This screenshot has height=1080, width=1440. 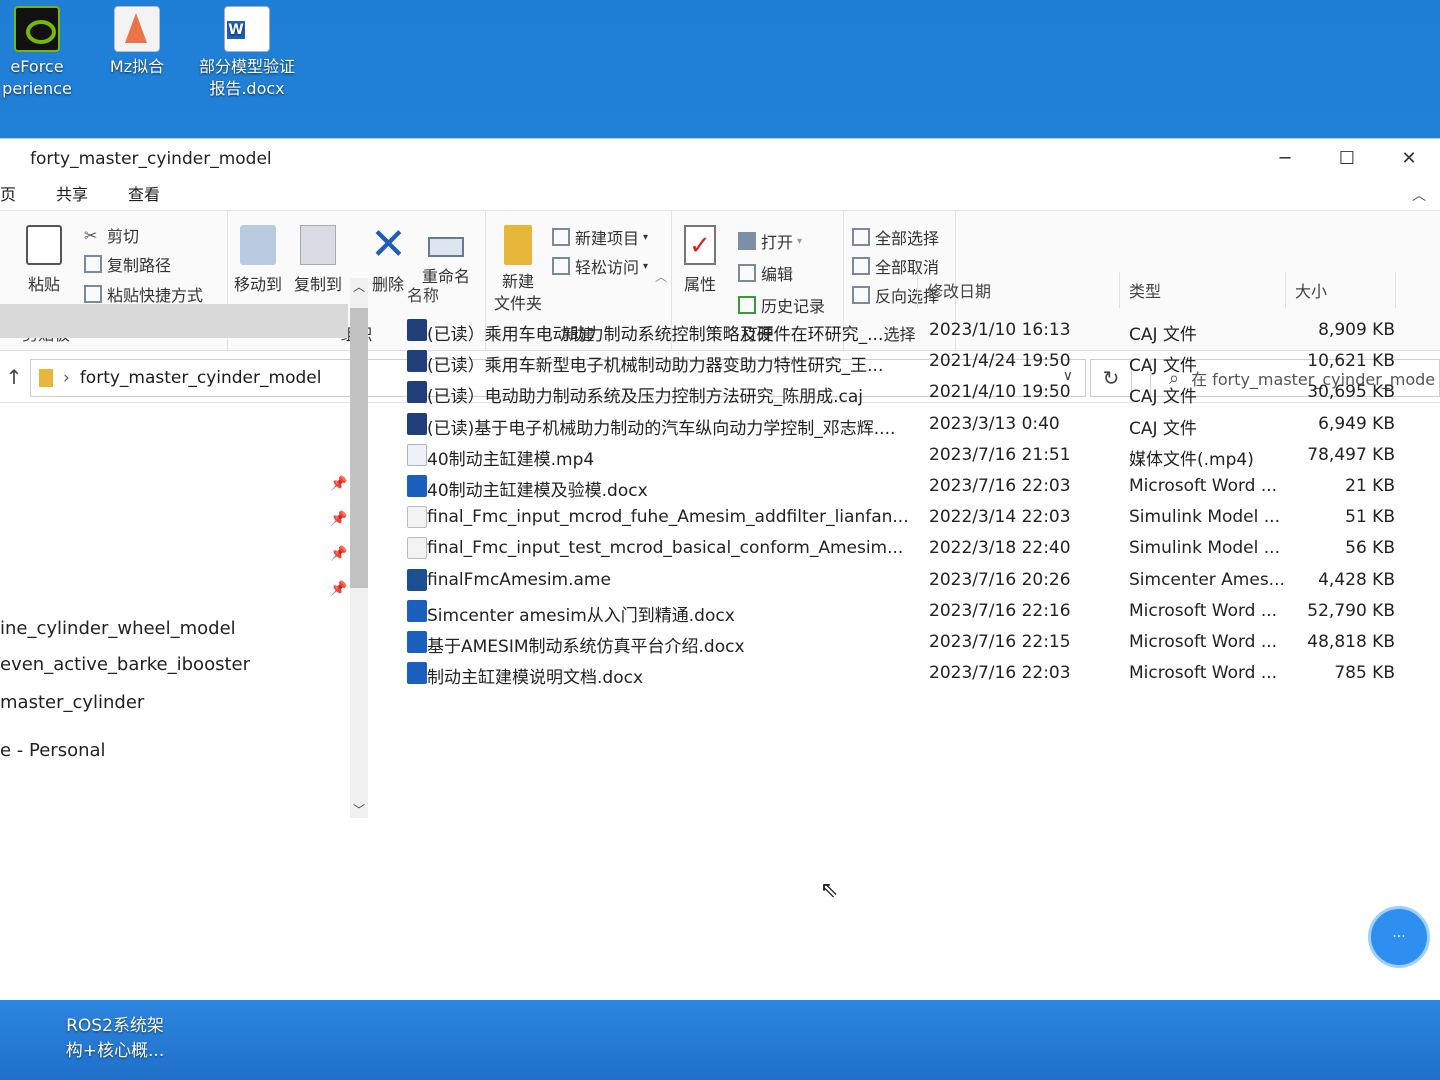 What do you see at coordinates (53, 750) in the screenshot?
I see `nav-item: e - Personal` at bounding box center [53, 750].